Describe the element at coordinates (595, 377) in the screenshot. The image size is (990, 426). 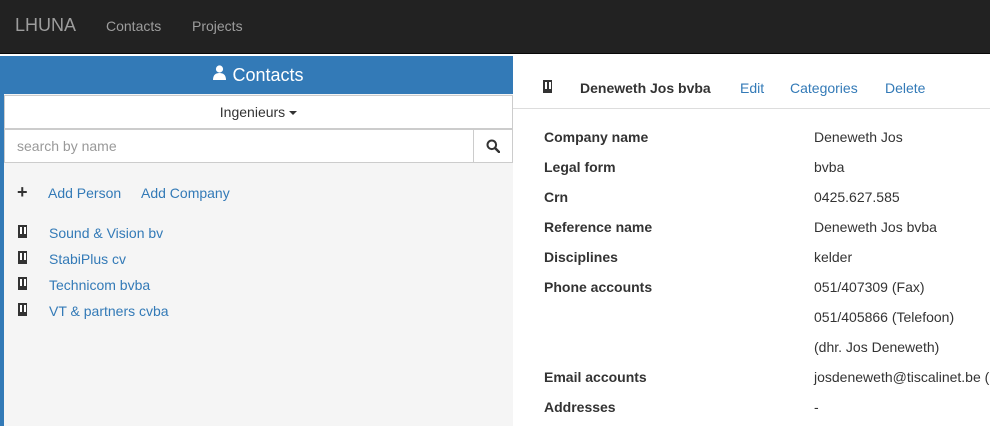
I see `field-label-email-accounts: Email accounts` at that location.